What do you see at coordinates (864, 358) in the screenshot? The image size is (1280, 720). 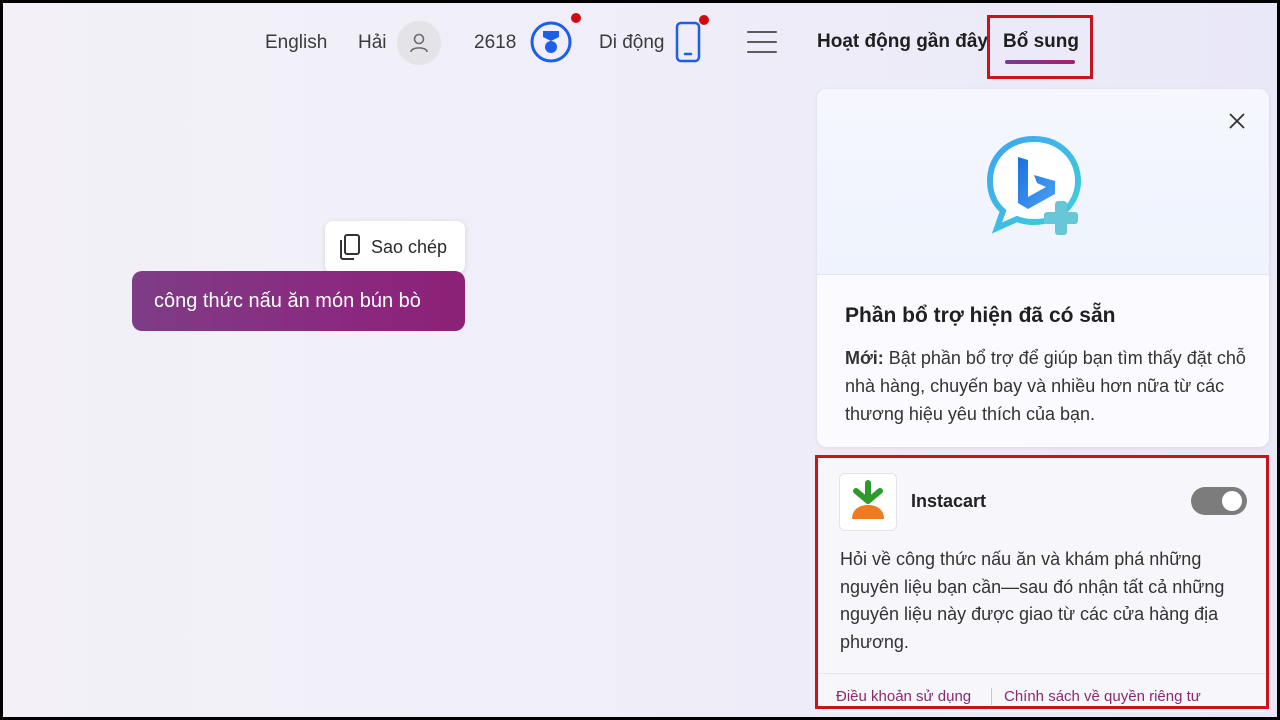 I see `promo-new-label: Mới:` at bounding box center [864, 358].